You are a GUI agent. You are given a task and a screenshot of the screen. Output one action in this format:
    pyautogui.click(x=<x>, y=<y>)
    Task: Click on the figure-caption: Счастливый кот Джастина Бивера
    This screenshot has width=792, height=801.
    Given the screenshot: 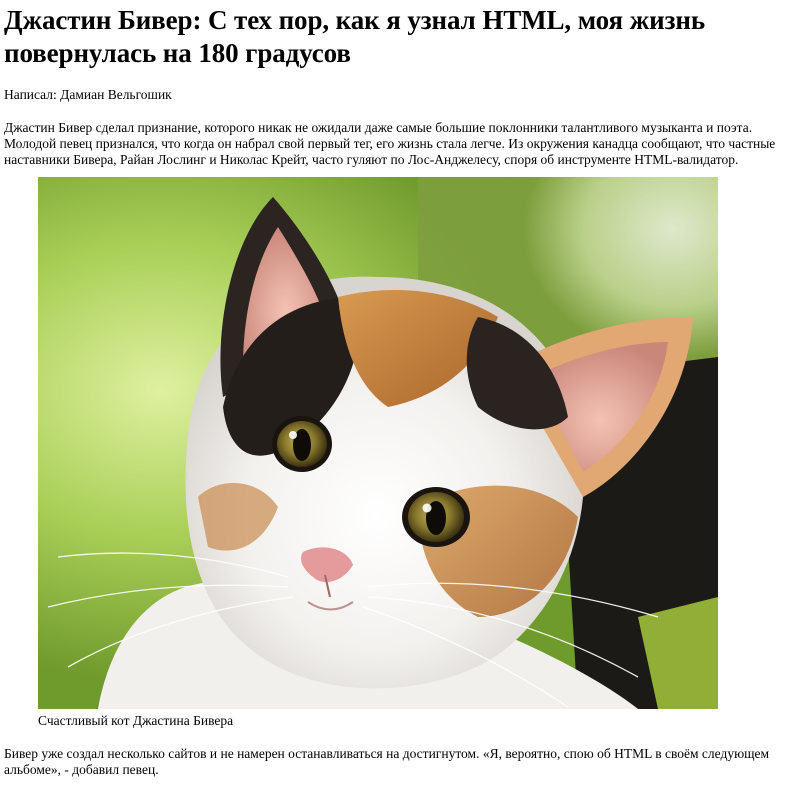 What is the action you would take?
    pyautogui.click(x=136, y=720)
    